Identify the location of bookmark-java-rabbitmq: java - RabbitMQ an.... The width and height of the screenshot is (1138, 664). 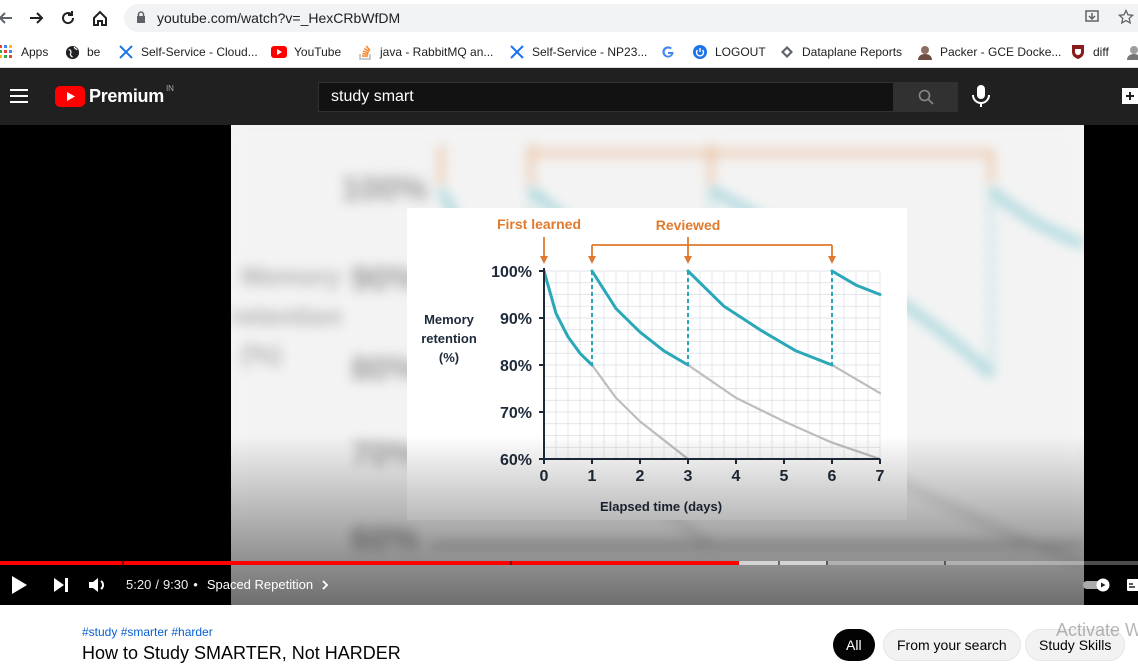
(425, 52).